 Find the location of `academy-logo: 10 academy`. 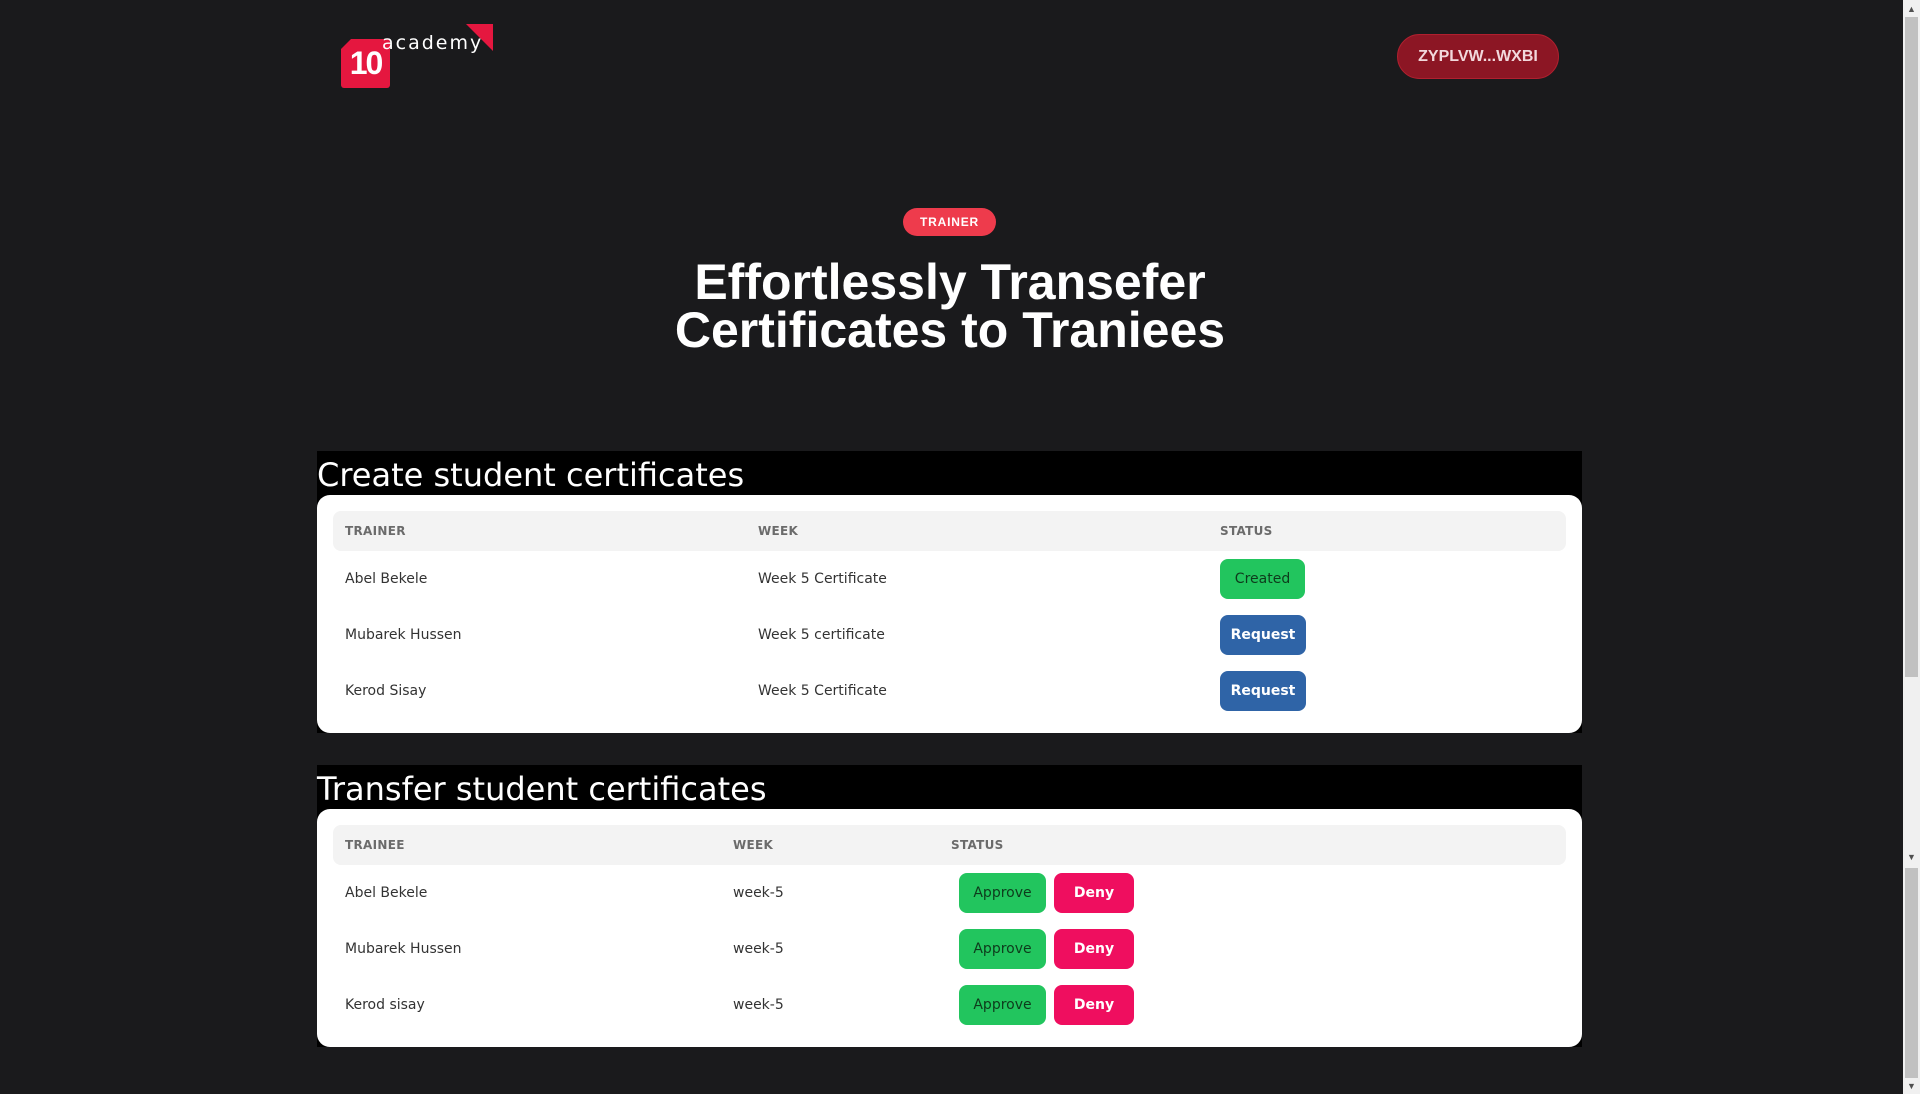

academy-logo: 10 academy is located at coordinates (417, 56).